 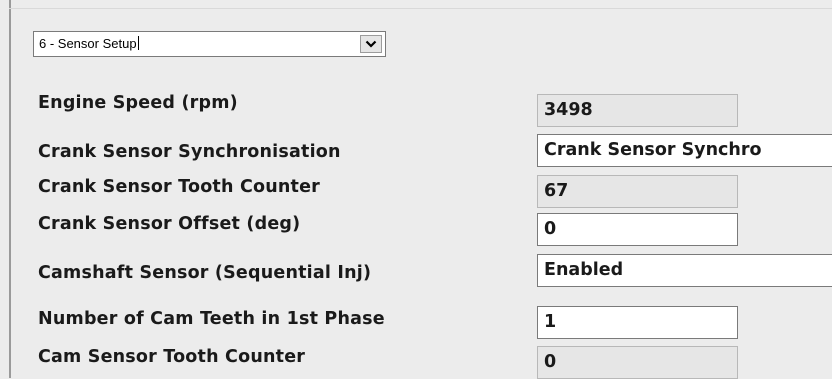 I want to click on cam-tooth-counter-label: Cam Sensor Tooth Counter, so click(x=172, y=357).